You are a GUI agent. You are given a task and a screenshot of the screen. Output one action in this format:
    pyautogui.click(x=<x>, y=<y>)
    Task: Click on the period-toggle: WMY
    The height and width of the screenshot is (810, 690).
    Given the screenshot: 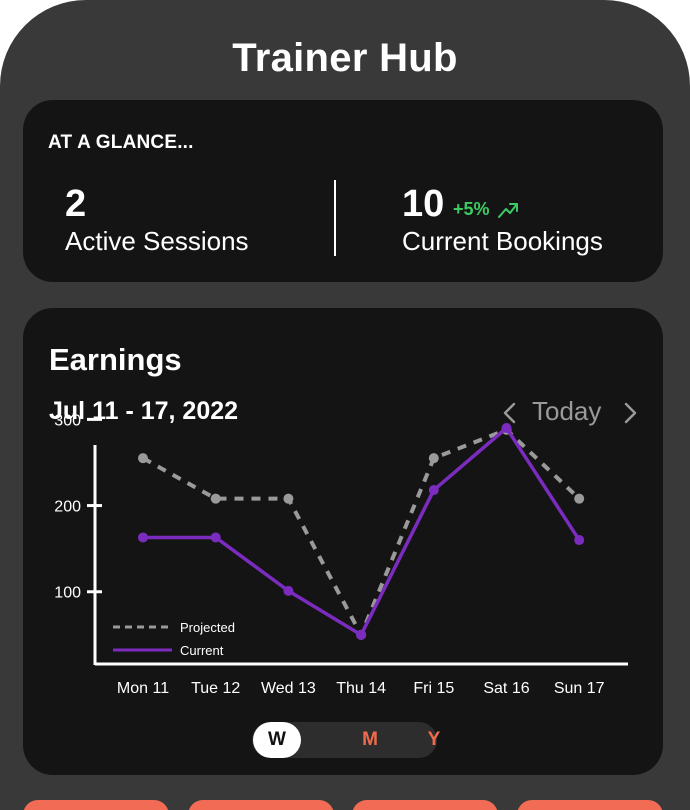 What is the action you would take?
    pyautogui.click(x=346, y=740)
    